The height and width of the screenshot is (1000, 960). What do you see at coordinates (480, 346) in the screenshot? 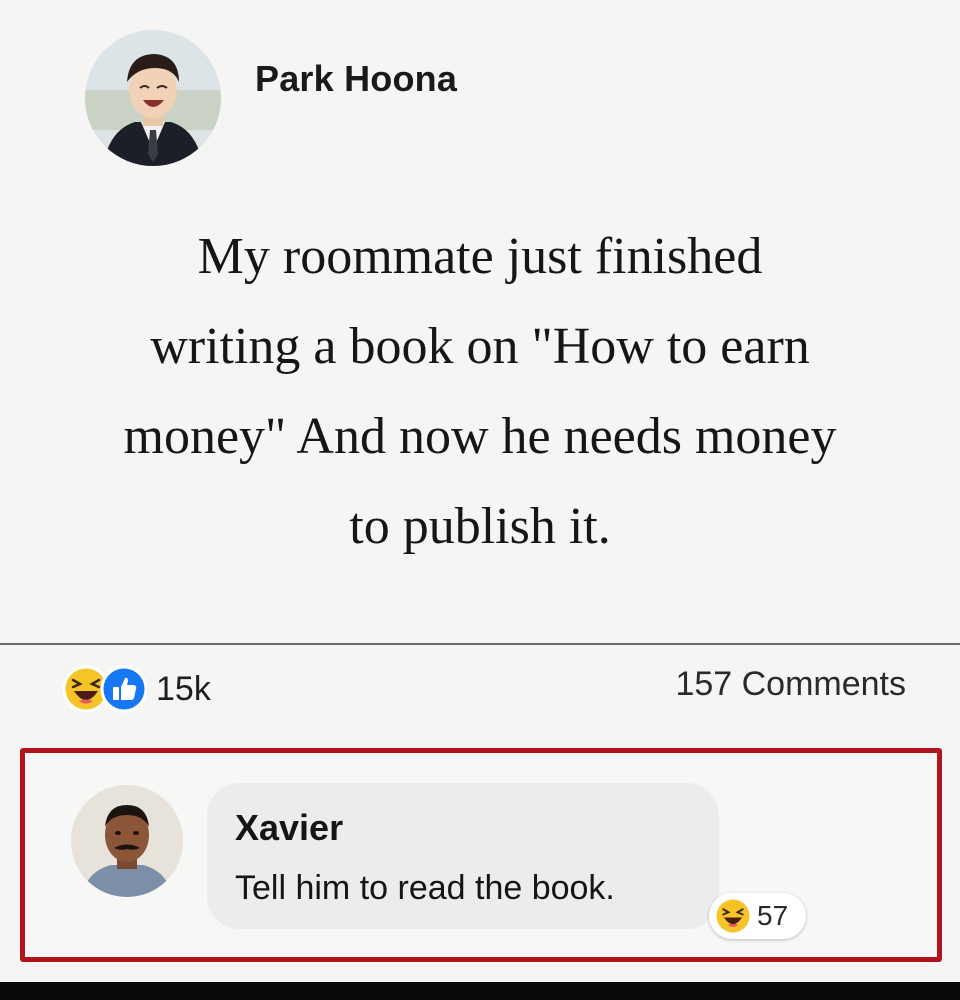
I see `post-text-line: writing a book on "How to earn` at bounding box center [480, 346].